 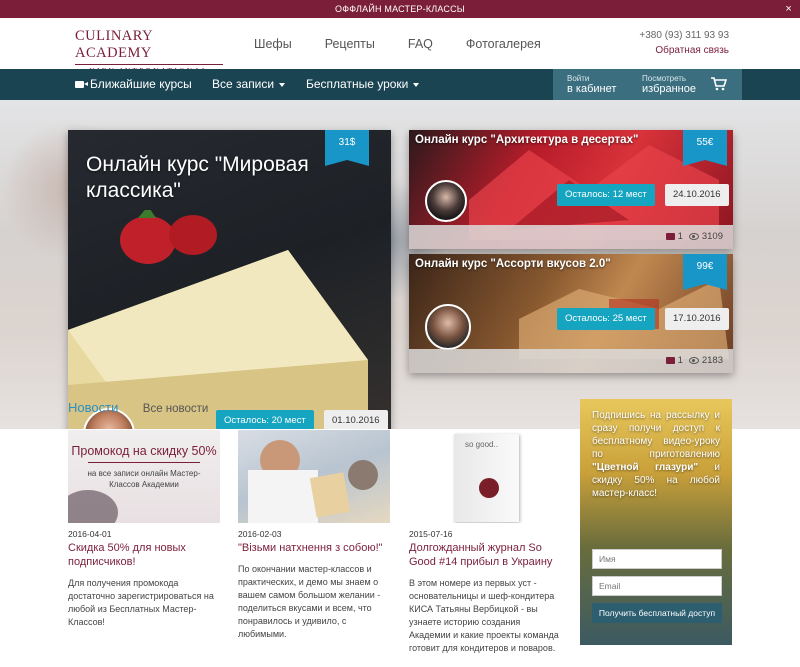 I want to click on price-badge: 31$, so click(x=347, y=148).